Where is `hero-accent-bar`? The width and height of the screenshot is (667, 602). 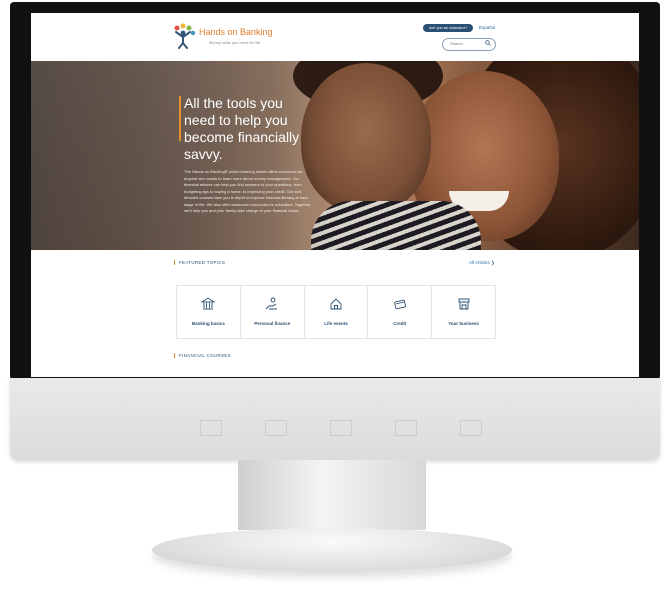 hero-accent-bar is located at coordinates (180, 118).